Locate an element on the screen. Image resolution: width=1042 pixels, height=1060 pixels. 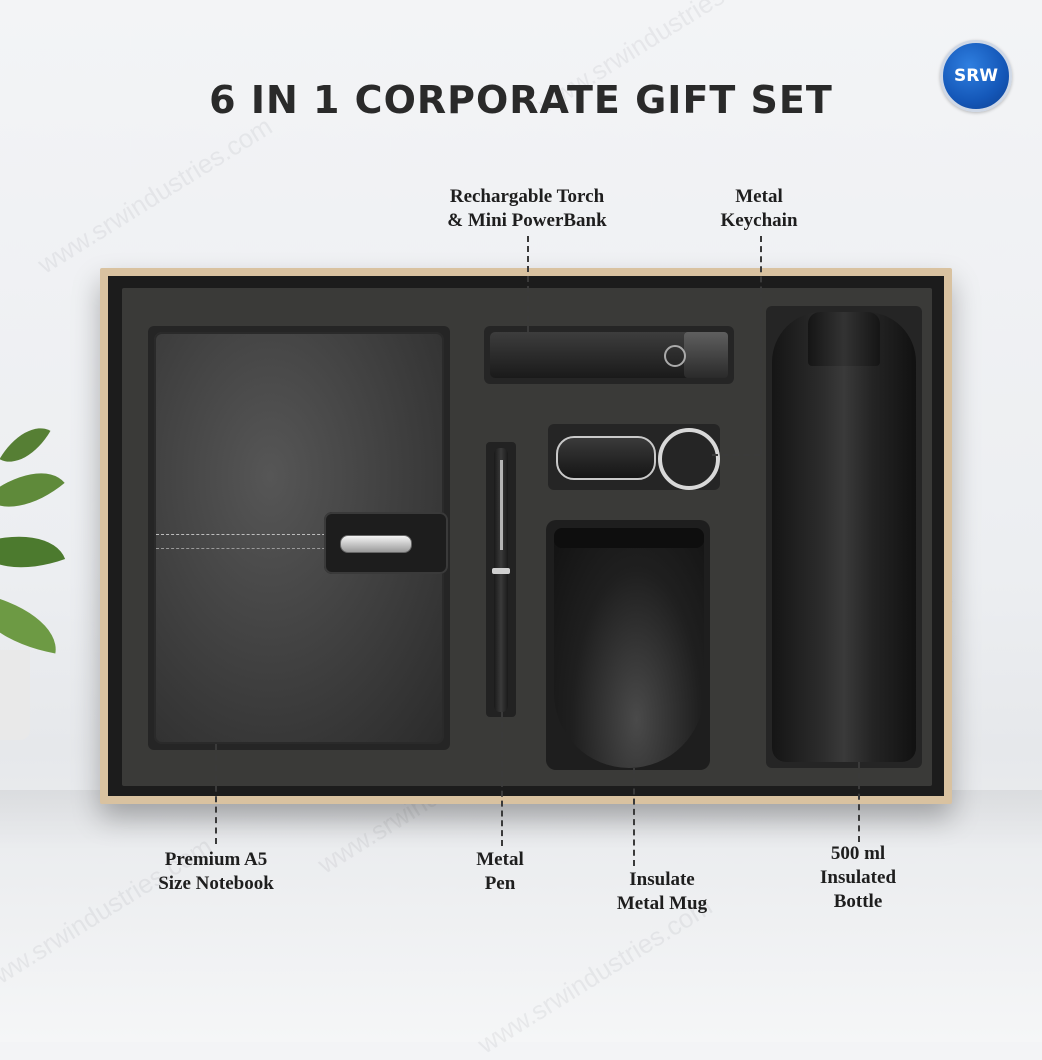
label-notebook: Premium A5 Size Notebook is located at coordinates (216, 872).